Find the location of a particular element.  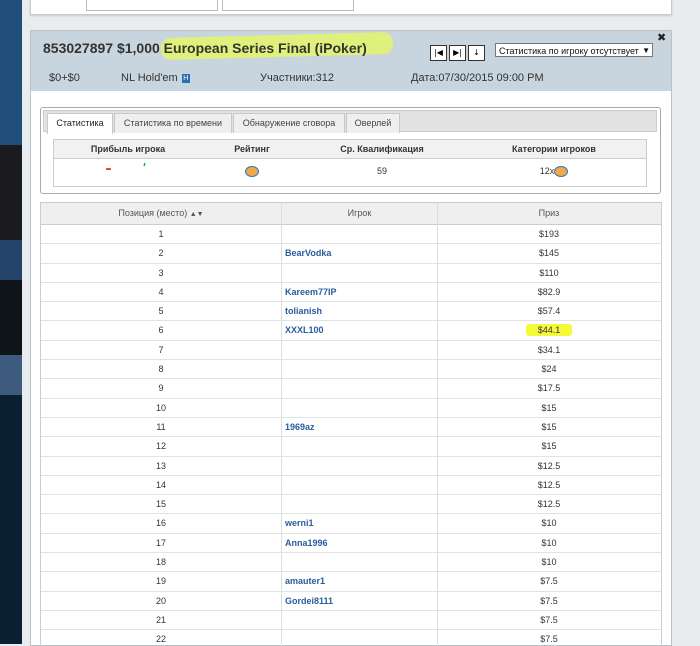

prize-cell: $82.9 is located at coordinates (549, 292).